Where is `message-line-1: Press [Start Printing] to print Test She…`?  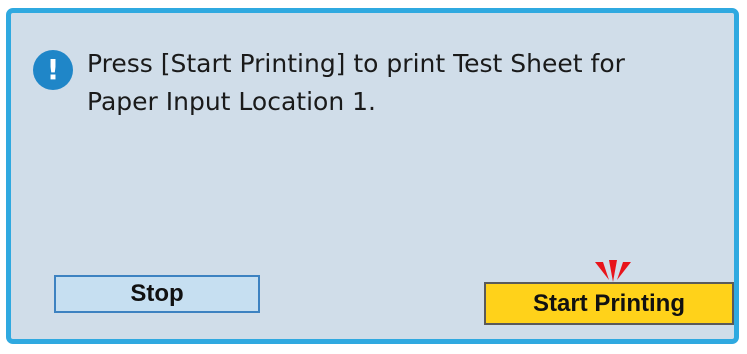 message-line-1: Press [Start Printing] to print Test She… is located at coordinates (356, 63).